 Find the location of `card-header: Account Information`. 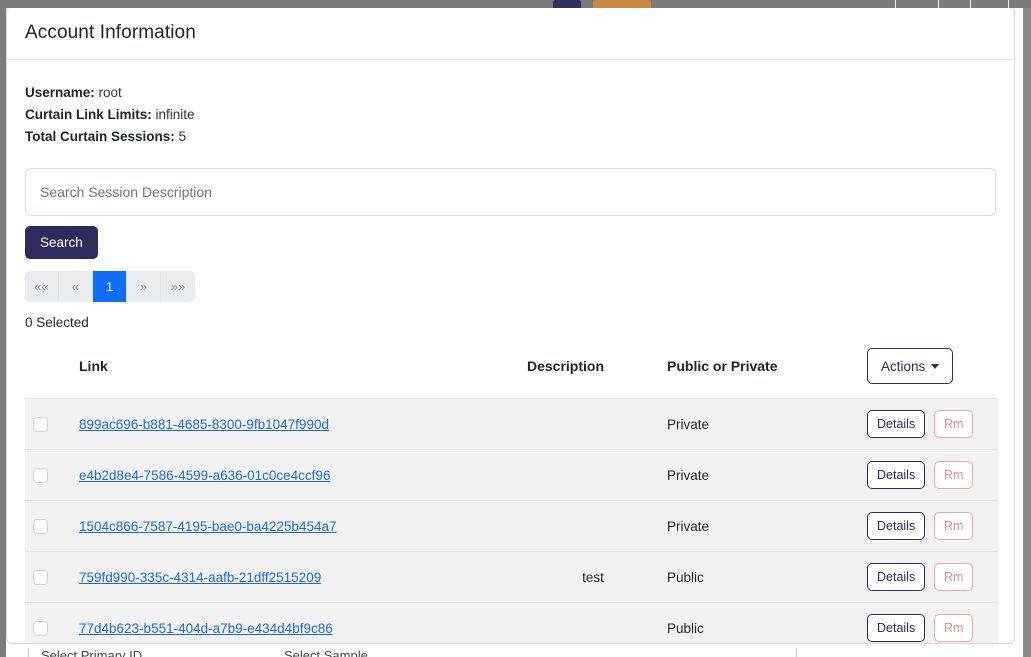

card-header: Account Information is located at coordinates (510, 33).